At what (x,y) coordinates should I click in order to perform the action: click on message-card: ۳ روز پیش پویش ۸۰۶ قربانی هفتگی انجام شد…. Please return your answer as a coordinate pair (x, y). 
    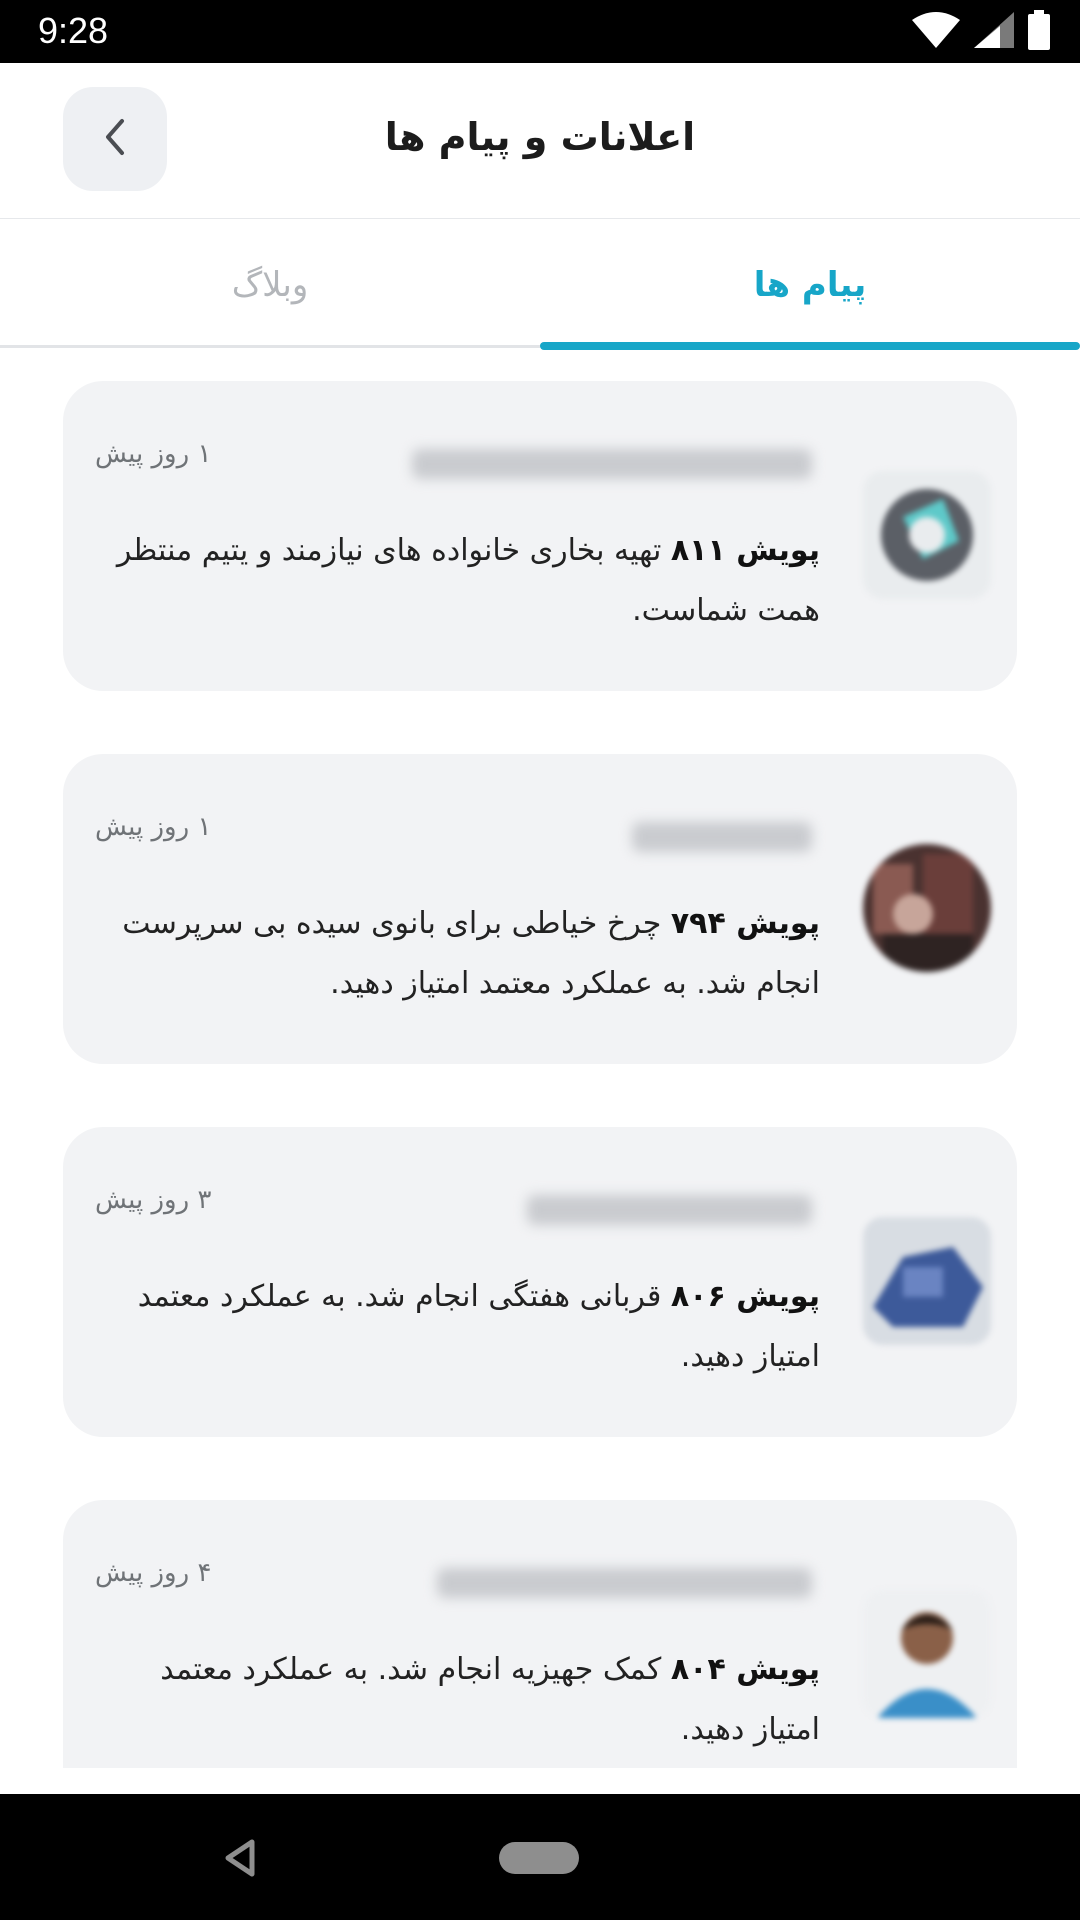
    Looking at the image, I should click on (540, 1282).